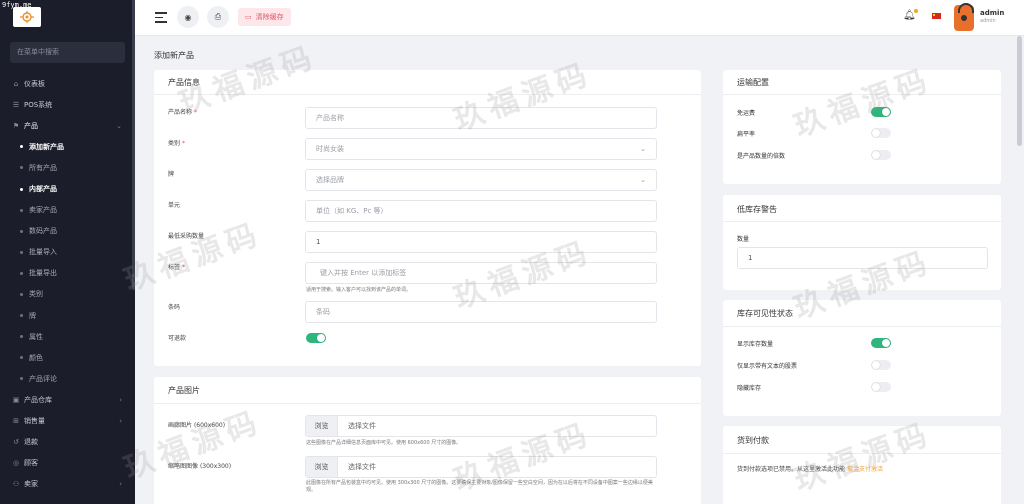  What do you see at coordinates (67, 231) in the screenshot?
I see `sidebar-item: 数码产品` at bounding box center [67, 231].